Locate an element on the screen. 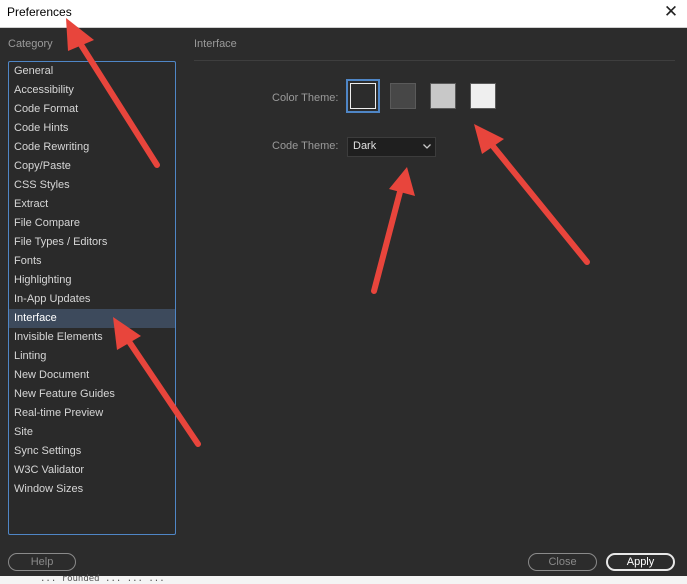 The height and width of the screenshot is (584, 687). category-item-fonts: Fonts is located at coordinates (92, 261).